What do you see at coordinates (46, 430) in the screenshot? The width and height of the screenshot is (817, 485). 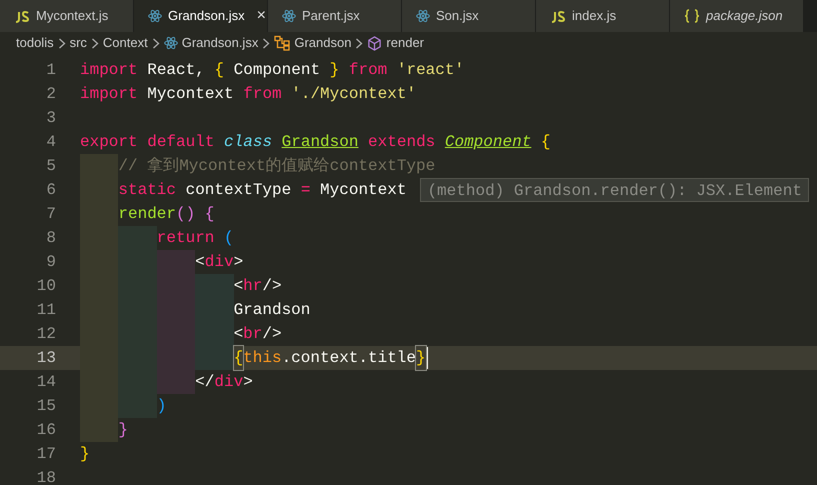 I see `line-number: 16` at bounding box center [46, 430].